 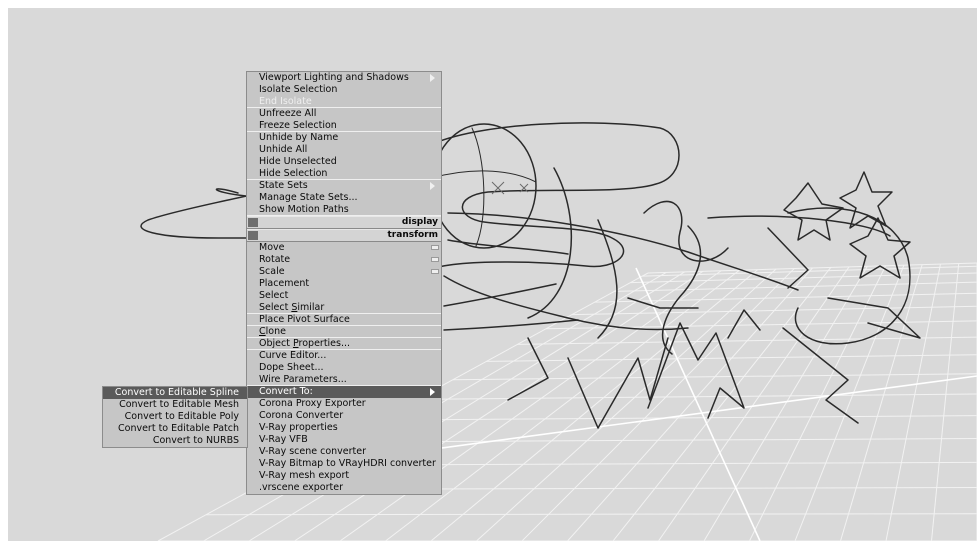 What do you see at coordinates (344, 138) in the screenshot?
I see `menu-item-unhide-by-name: Unhide by Name` at bounding box center [344, 138].